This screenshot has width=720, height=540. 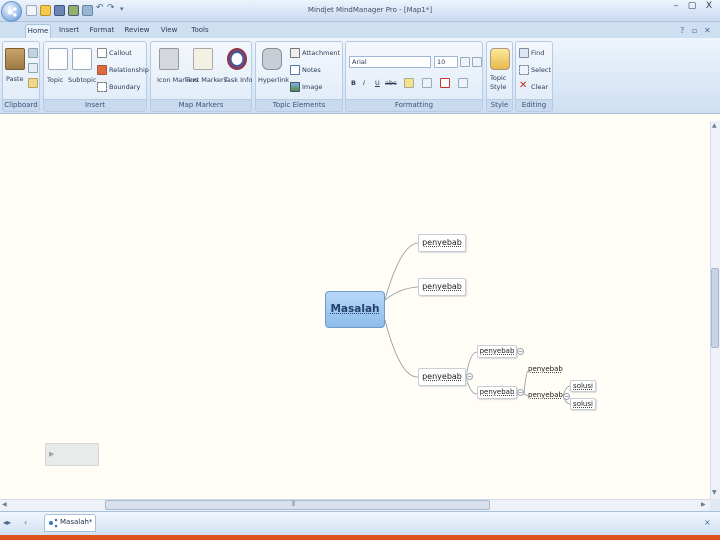 I want to click on document-tab-label: Masalah*, so click(x=76, y=522).